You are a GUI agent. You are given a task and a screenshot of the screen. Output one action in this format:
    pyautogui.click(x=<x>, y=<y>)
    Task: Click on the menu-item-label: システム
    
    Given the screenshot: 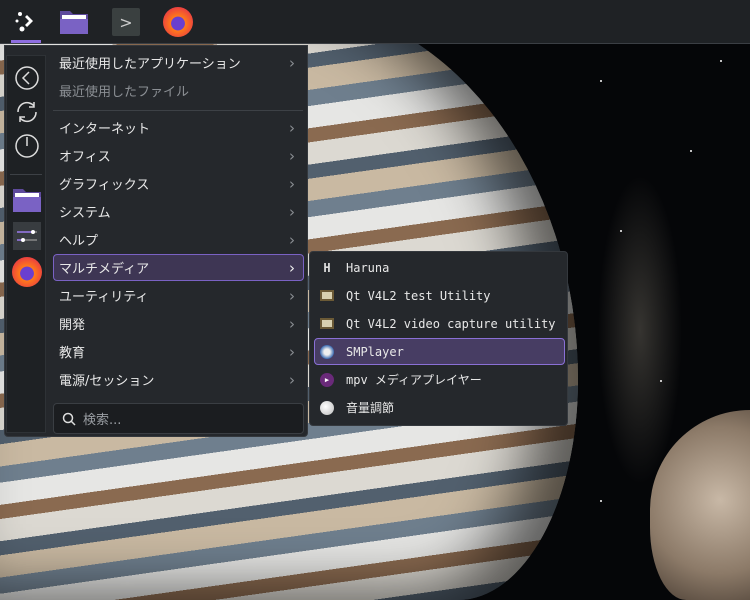 What is the action you would take?
    pyautogui.click(x=85, y=213)
    